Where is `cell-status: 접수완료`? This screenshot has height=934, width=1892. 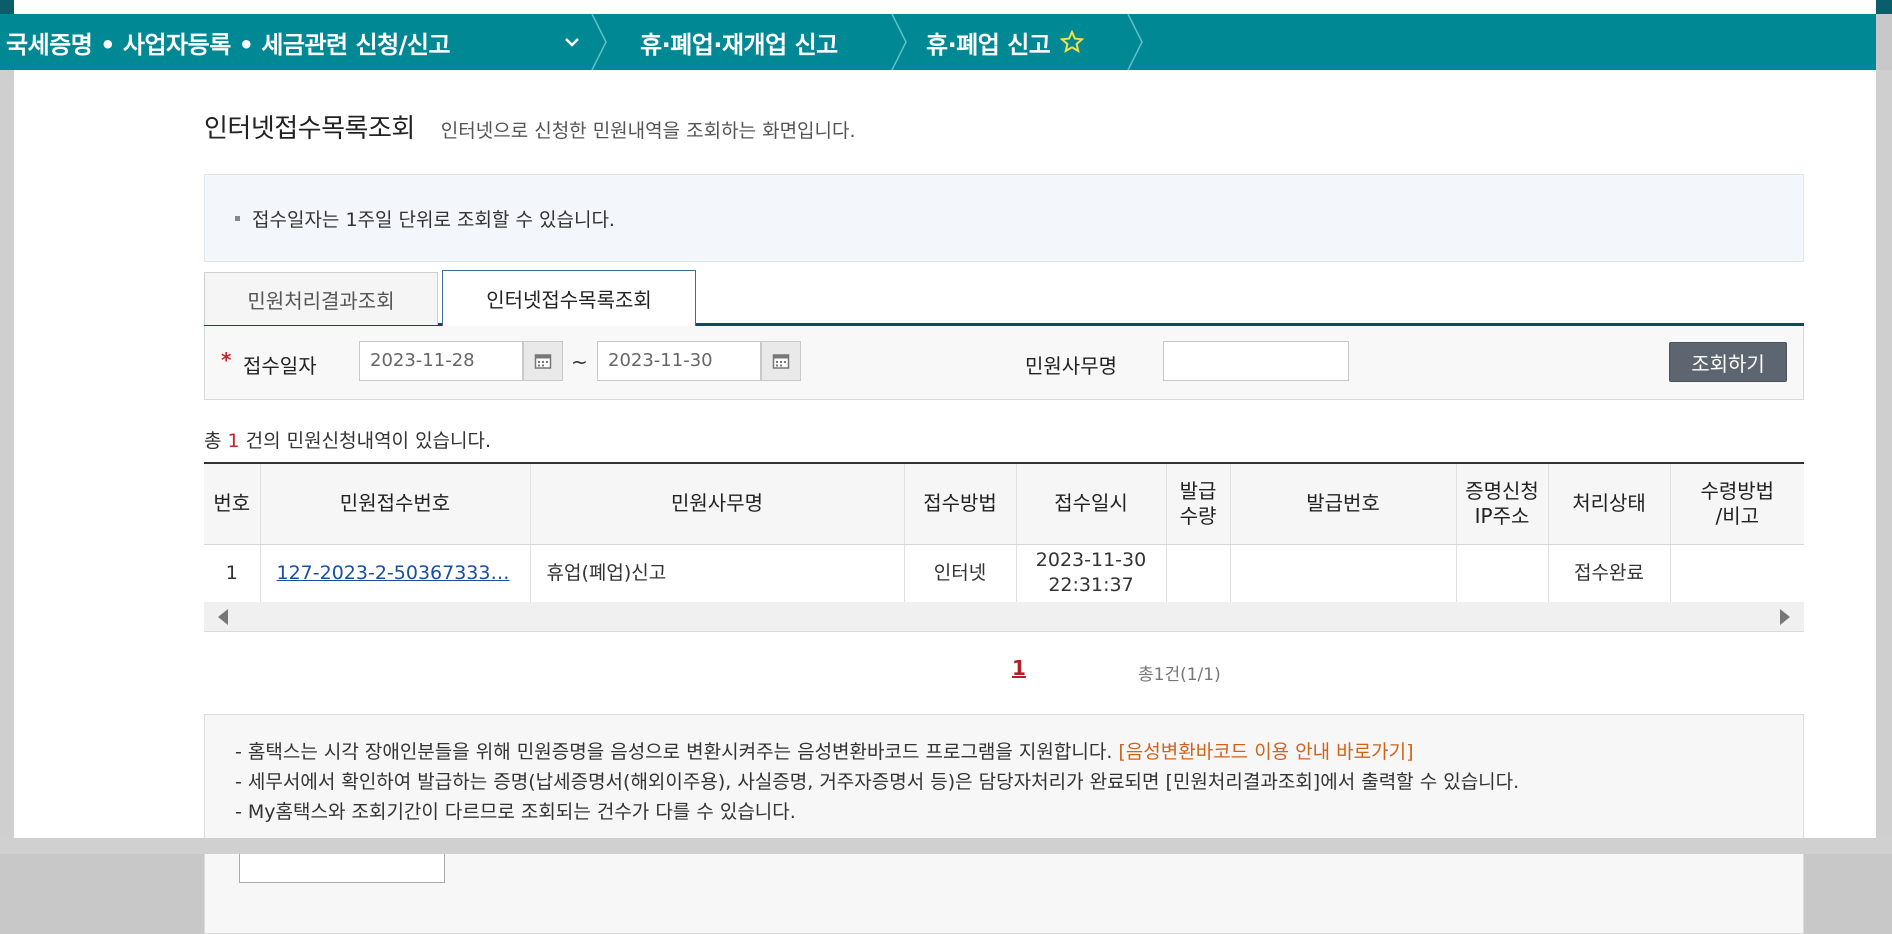
cell-status: 접수완료 is located at coordinates (1609, 573).